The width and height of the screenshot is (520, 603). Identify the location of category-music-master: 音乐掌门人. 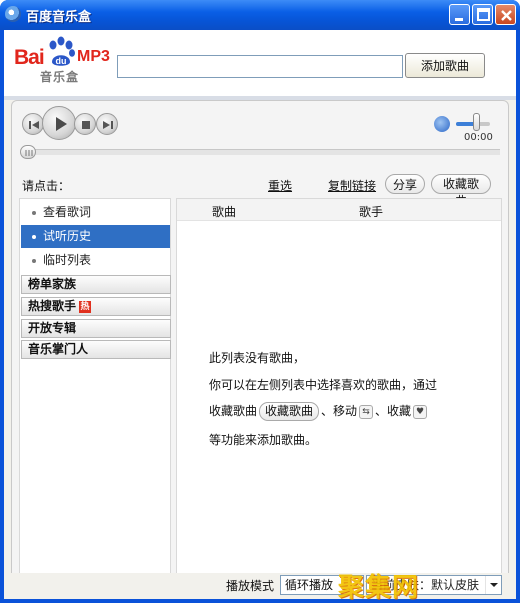
(96, 349).